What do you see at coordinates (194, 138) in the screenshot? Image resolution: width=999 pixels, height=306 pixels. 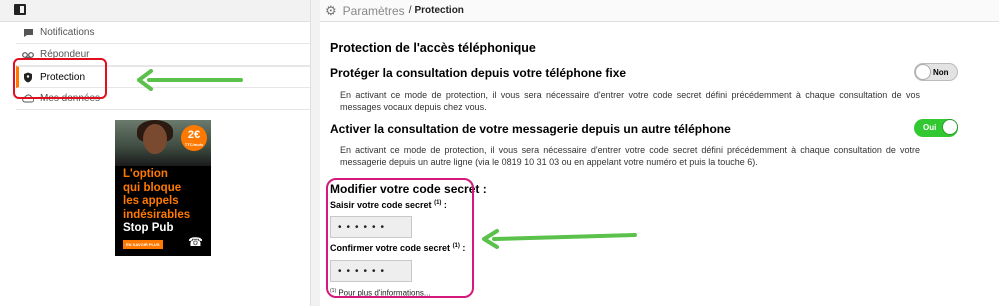 I see `ad-price-badge: 2€ TTC/mois` at bounding box center [194, 138].